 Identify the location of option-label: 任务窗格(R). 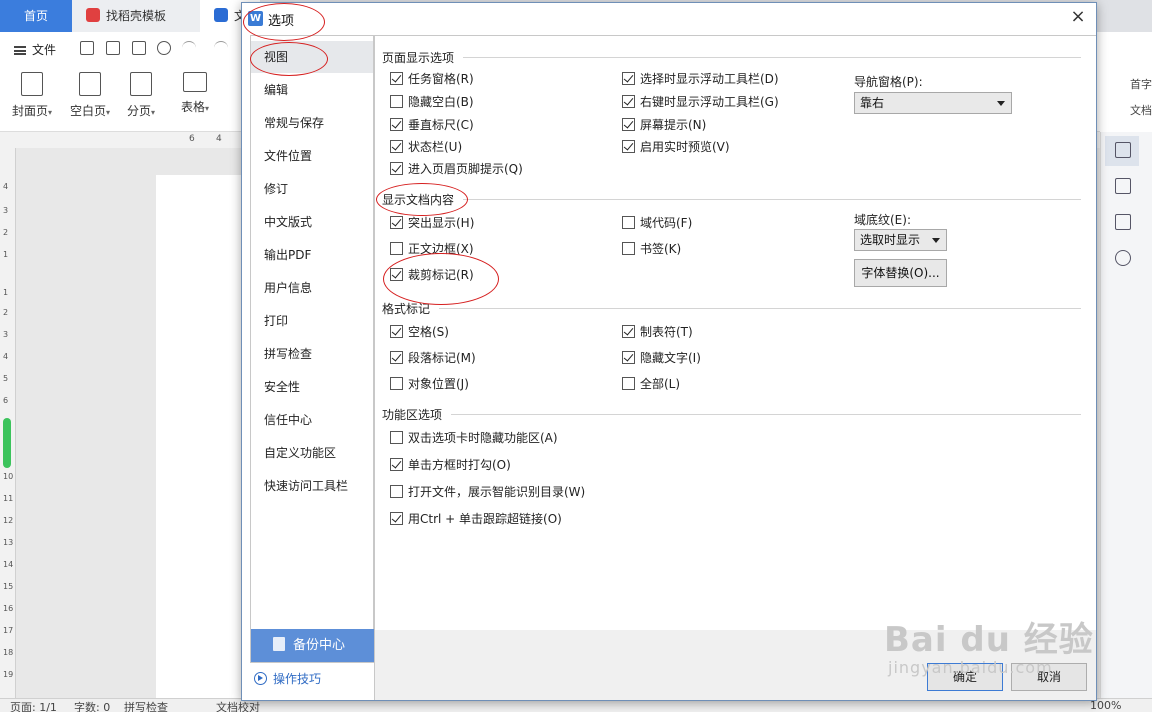
(441, 79).